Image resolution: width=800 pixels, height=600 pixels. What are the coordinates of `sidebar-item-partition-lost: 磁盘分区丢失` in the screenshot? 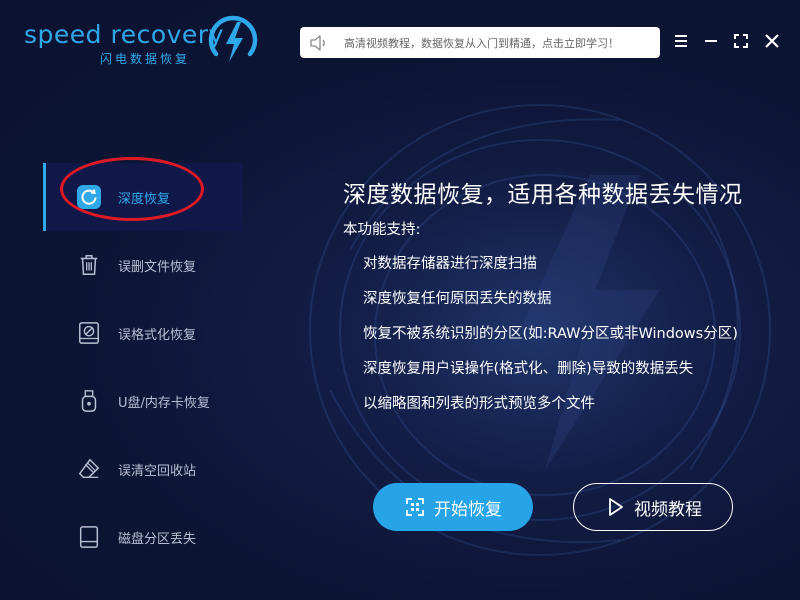 It's located at (143, 537).